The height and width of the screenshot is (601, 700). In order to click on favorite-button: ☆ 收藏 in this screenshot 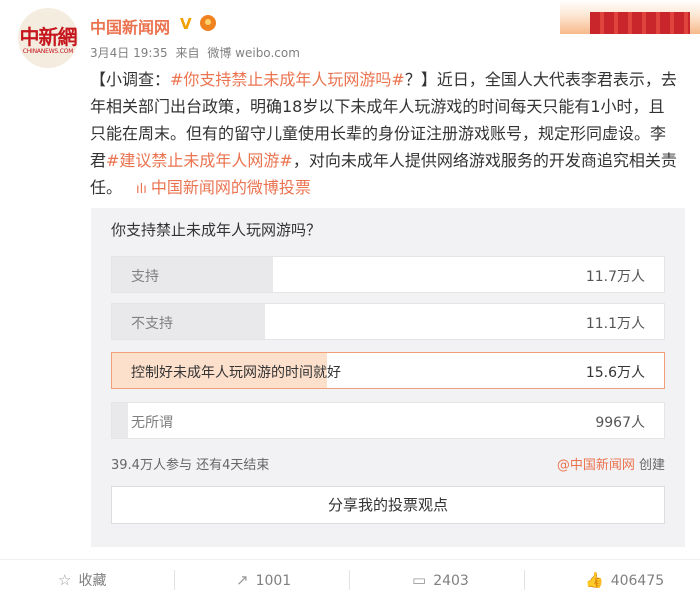, I will do `click(82, 580)`.